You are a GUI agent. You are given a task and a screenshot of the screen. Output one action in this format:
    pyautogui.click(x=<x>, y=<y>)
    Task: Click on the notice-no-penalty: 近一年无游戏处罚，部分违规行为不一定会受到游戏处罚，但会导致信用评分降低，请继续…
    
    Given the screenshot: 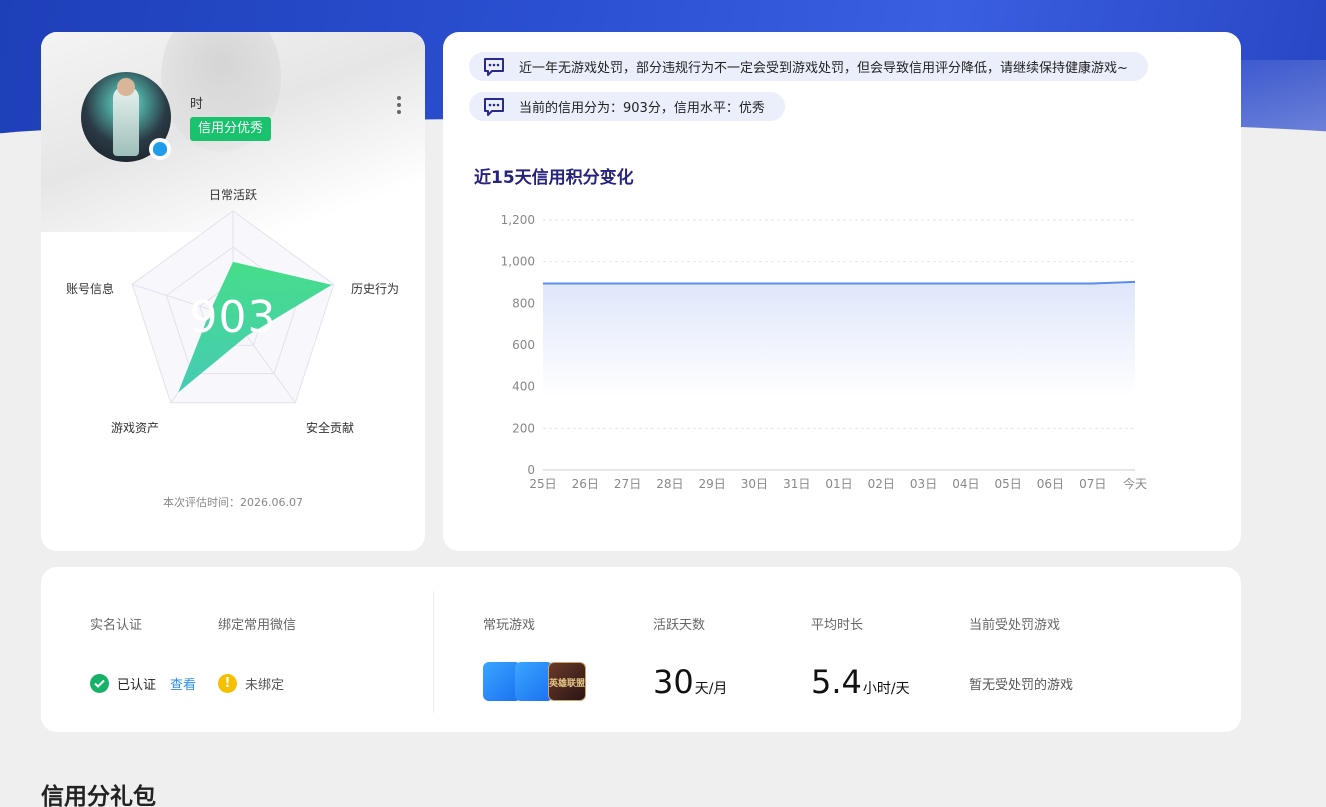 What is the action you would take?
    pyautogui.click(x=808, y=66)
    